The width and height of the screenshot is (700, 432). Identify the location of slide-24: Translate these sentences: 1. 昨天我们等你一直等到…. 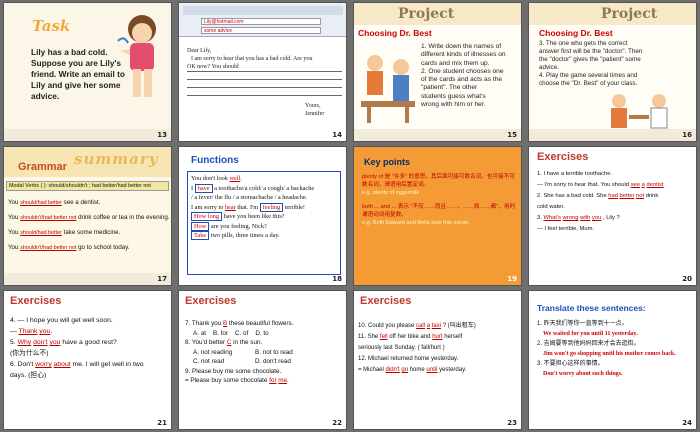
(612, 360).